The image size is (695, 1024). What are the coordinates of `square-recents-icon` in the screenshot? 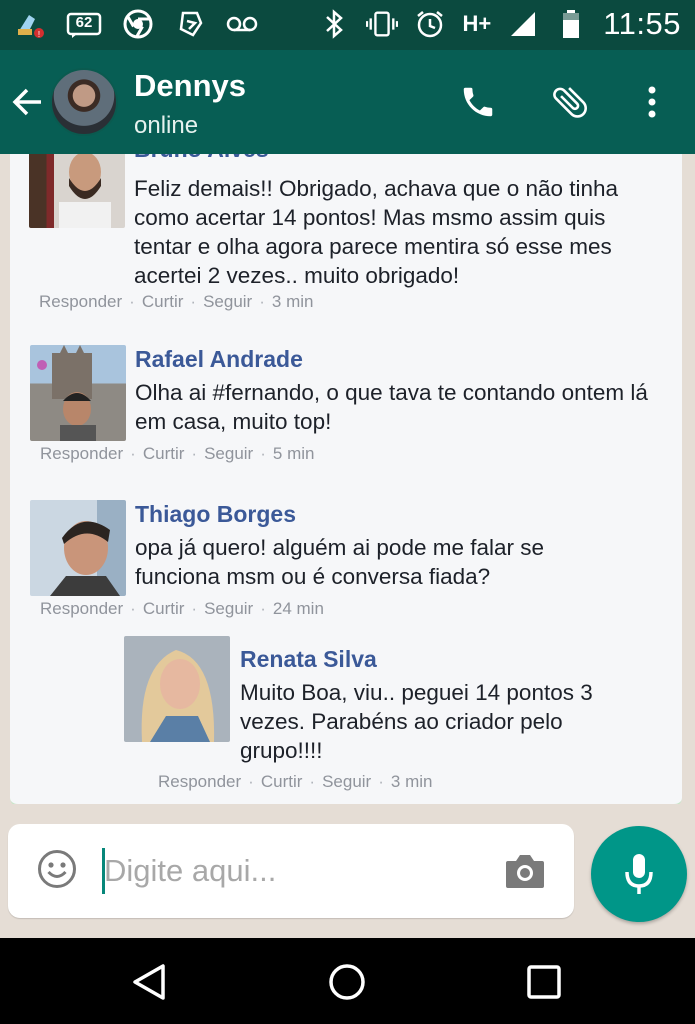 It's located at (544, 982).